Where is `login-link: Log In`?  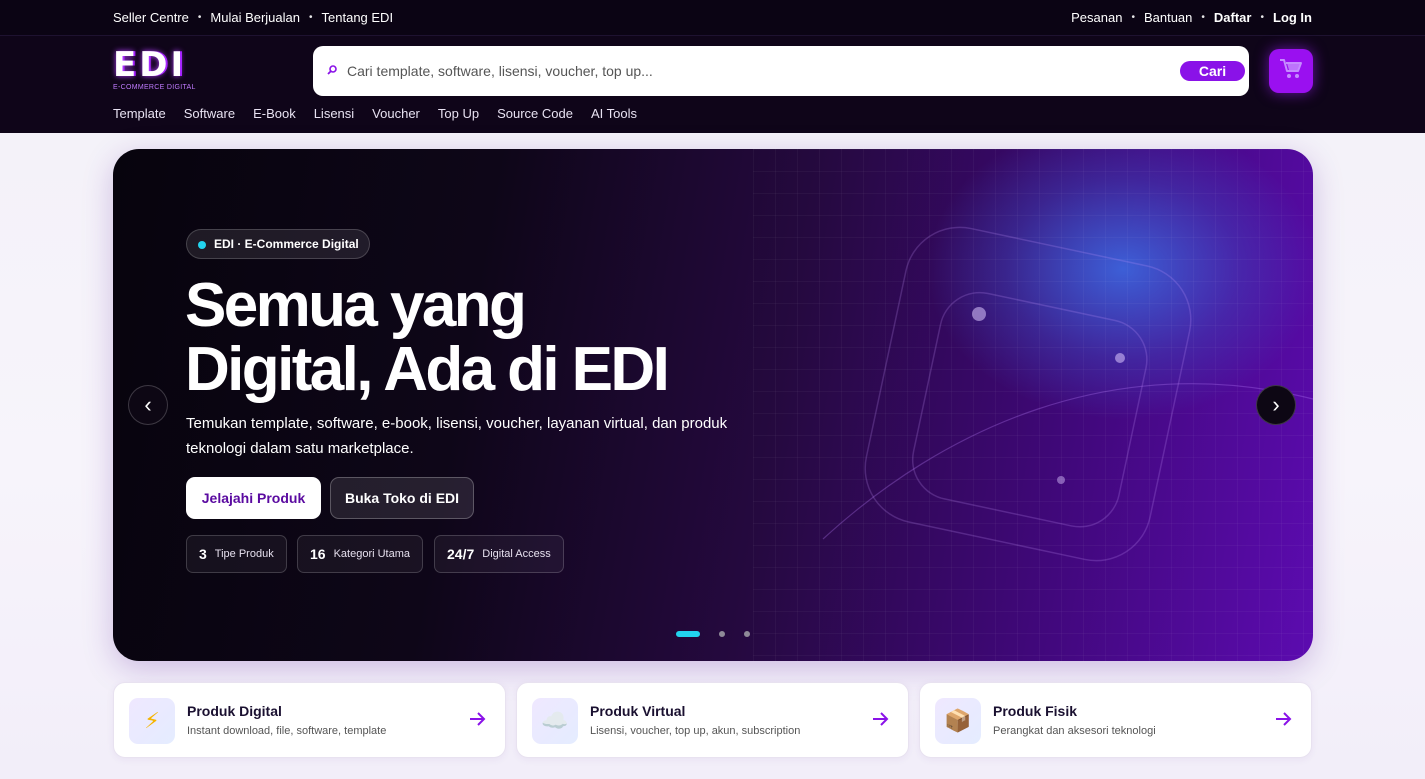 login-link: Log In is located at coordinates (1292, 17).